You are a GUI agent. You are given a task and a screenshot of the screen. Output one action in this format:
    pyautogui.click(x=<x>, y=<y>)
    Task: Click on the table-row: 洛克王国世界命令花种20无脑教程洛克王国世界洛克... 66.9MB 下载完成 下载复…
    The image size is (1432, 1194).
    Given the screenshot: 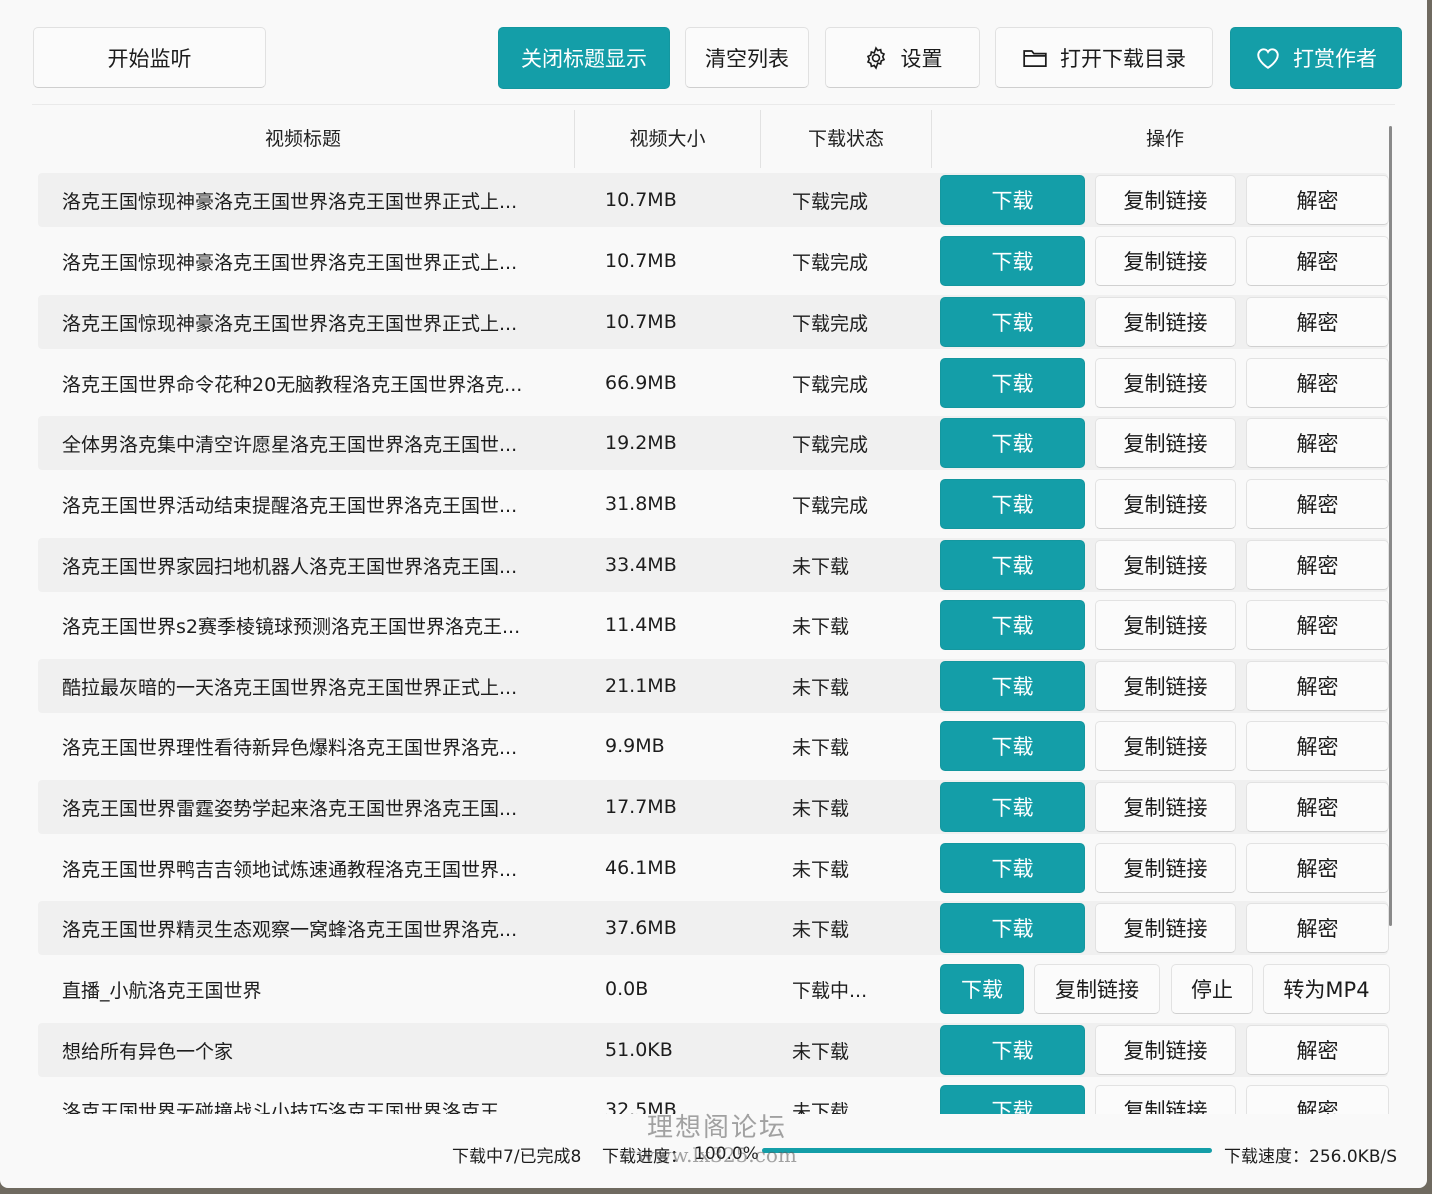 What is the action you would take?
    pyautogui.click(x=713, y=383)
    